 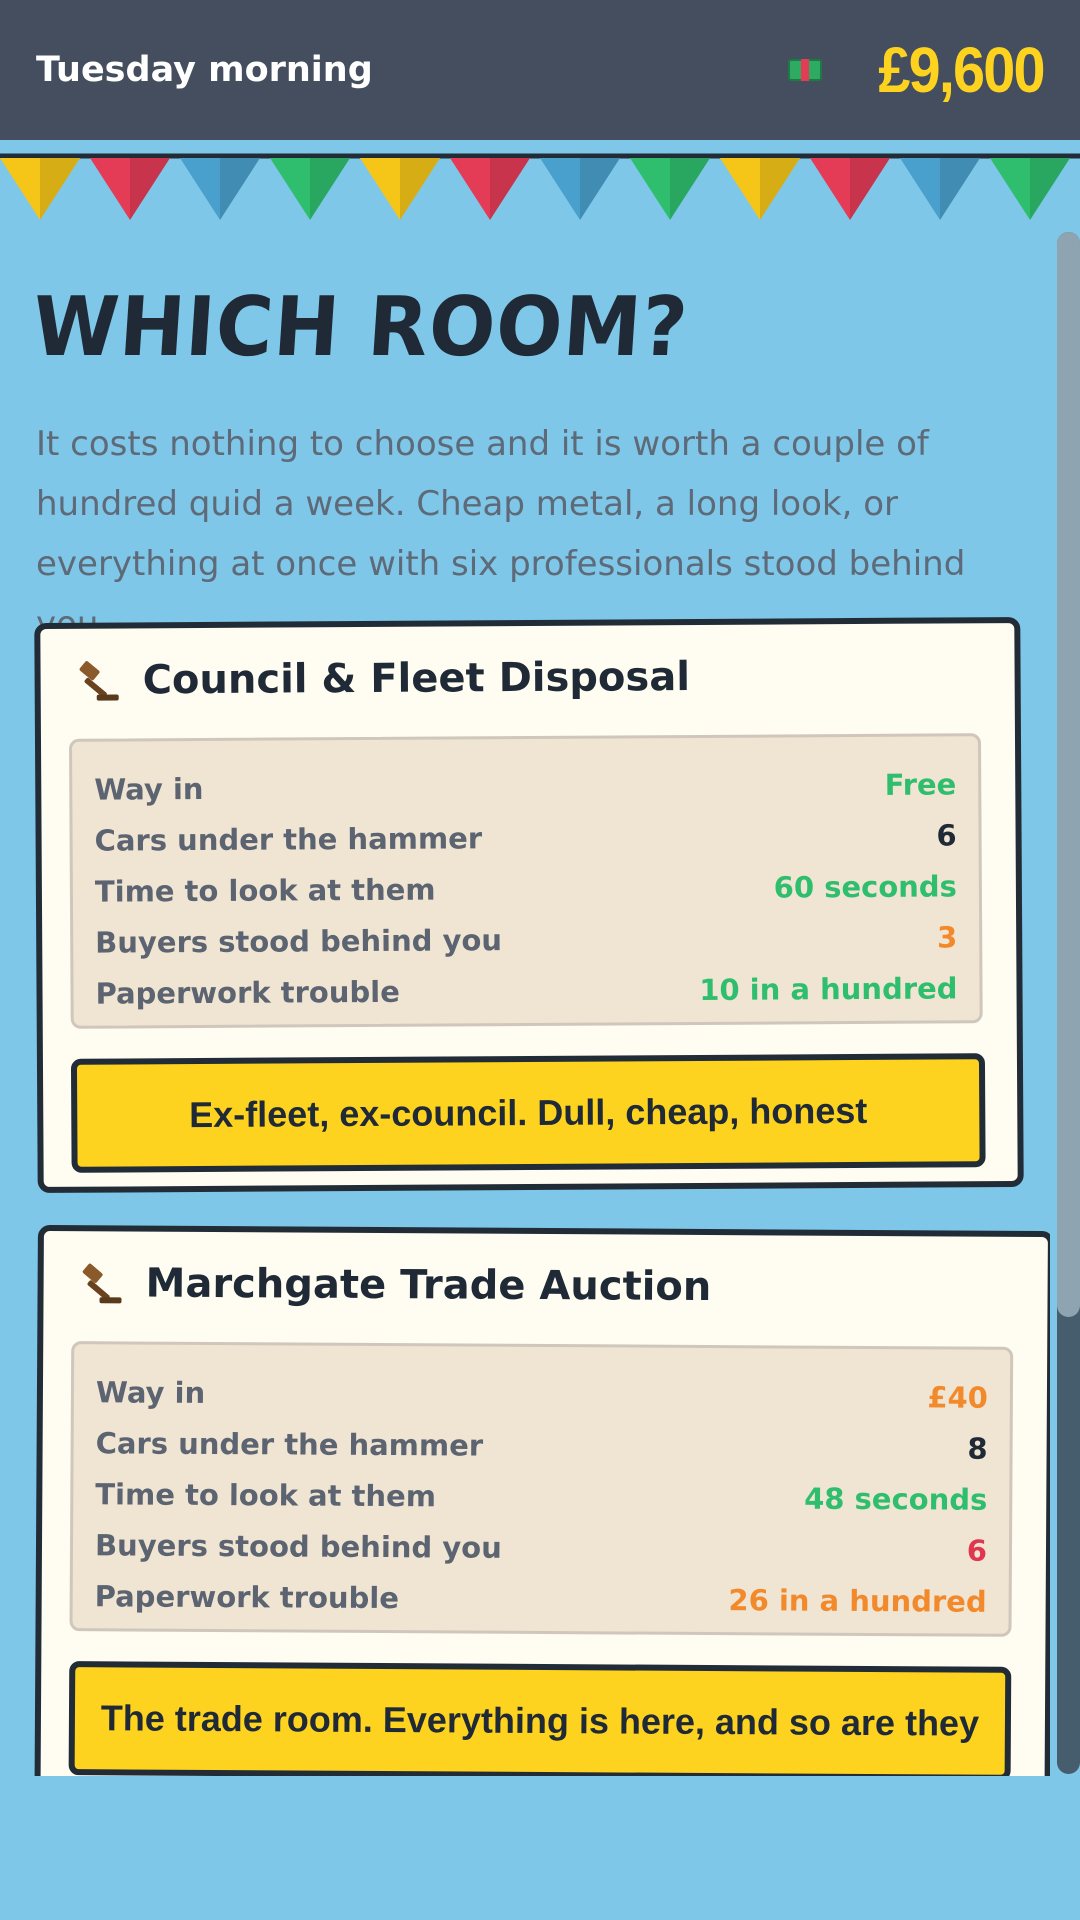 I want to click on stat-row-way-in: Way in Free, so click(x=525, y=786).